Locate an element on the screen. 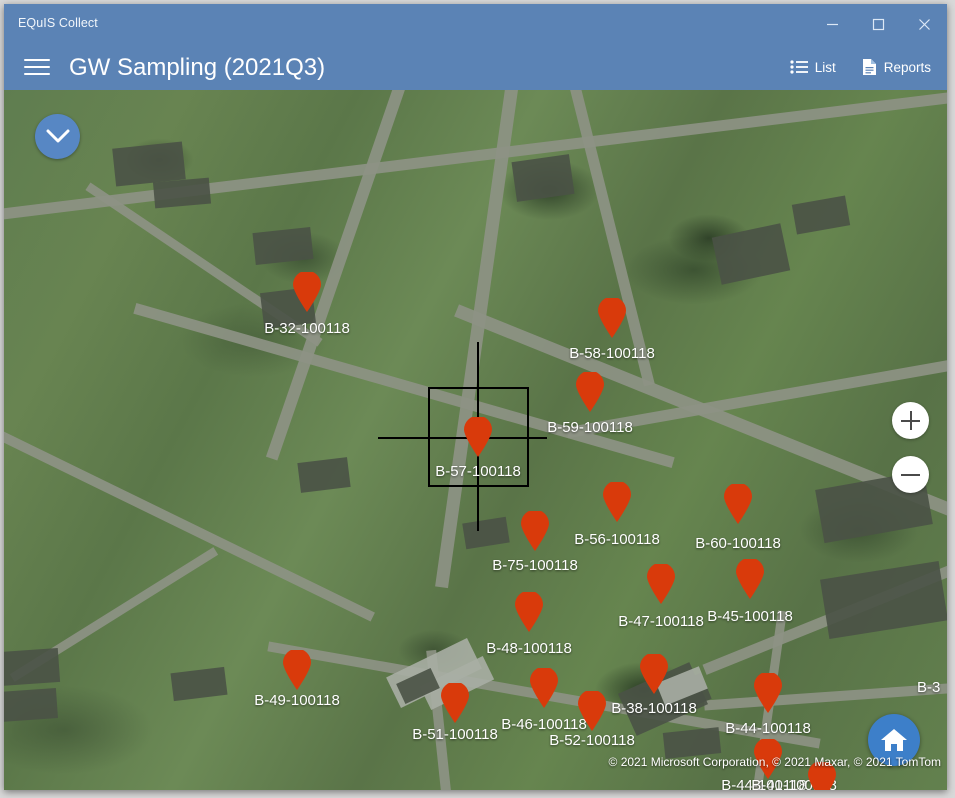 This screenshot has width=955, height=798. home-icon is located at coordinates (894, 740).